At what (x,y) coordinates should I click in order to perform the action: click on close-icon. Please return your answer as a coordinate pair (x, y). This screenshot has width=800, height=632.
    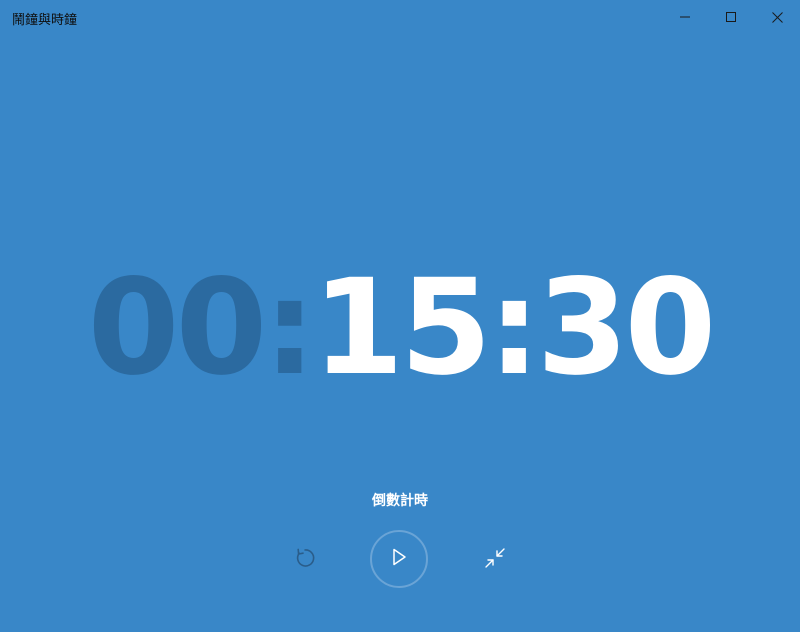
    Looking at the image, I should click on (777, 17).